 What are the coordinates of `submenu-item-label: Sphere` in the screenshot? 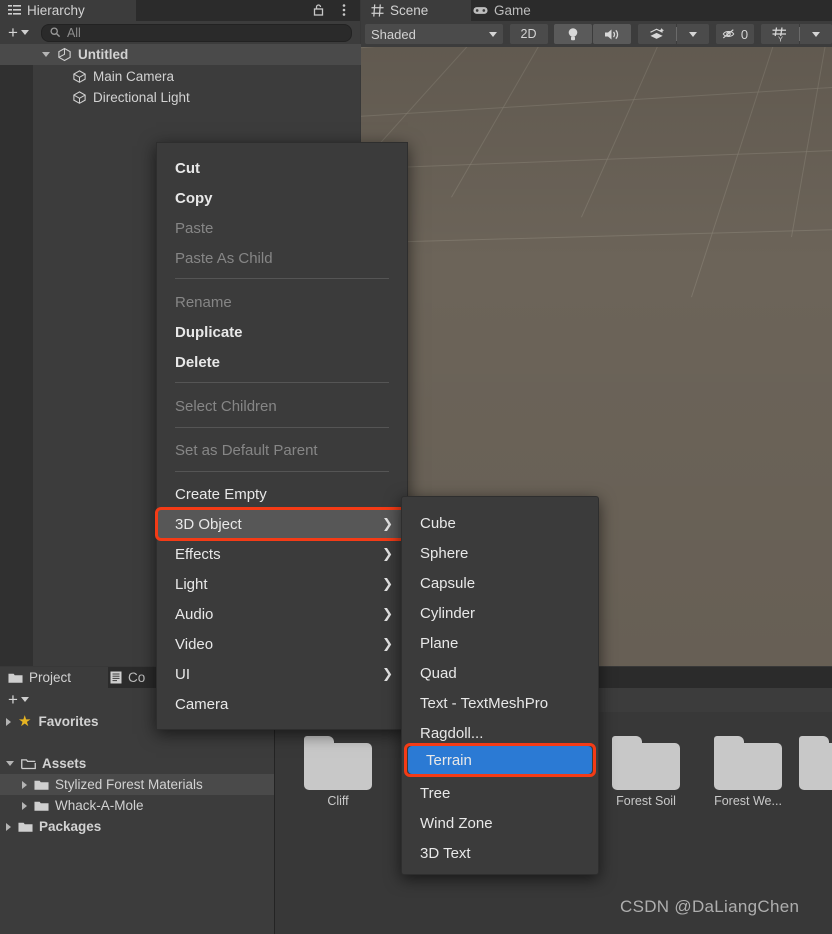 It's located at (444, 553).